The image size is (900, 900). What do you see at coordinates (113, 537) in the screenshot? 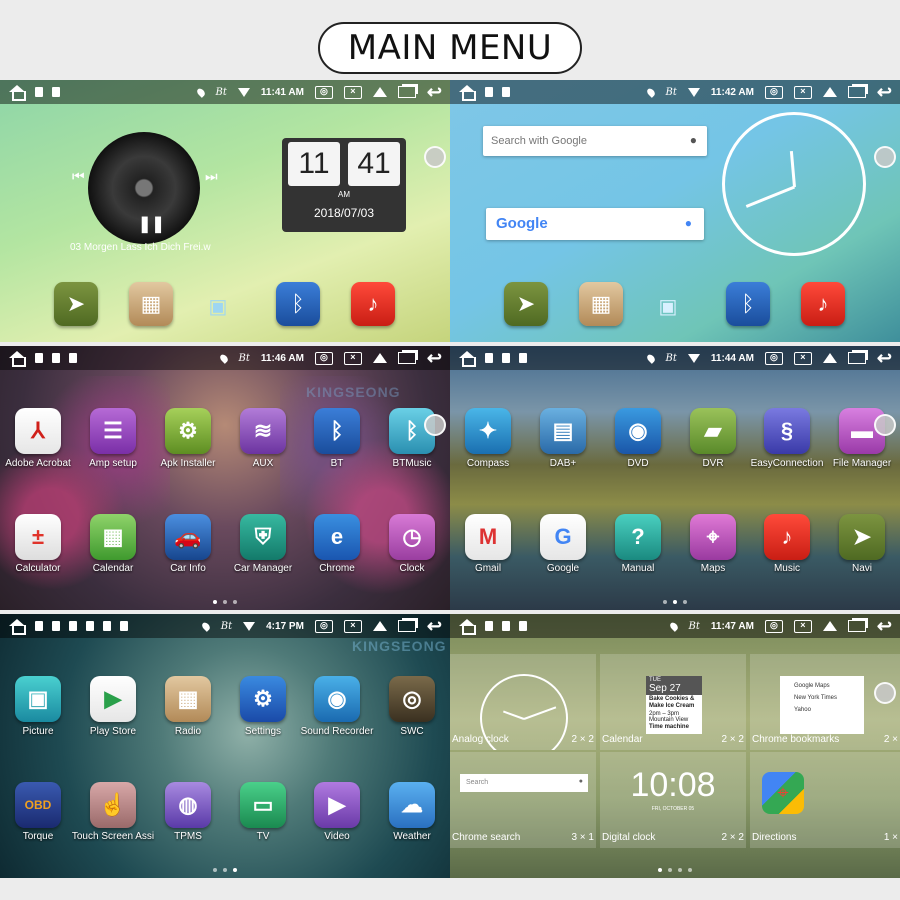
I see `calendar-icon: ▦` at bounding box center [113, 537].